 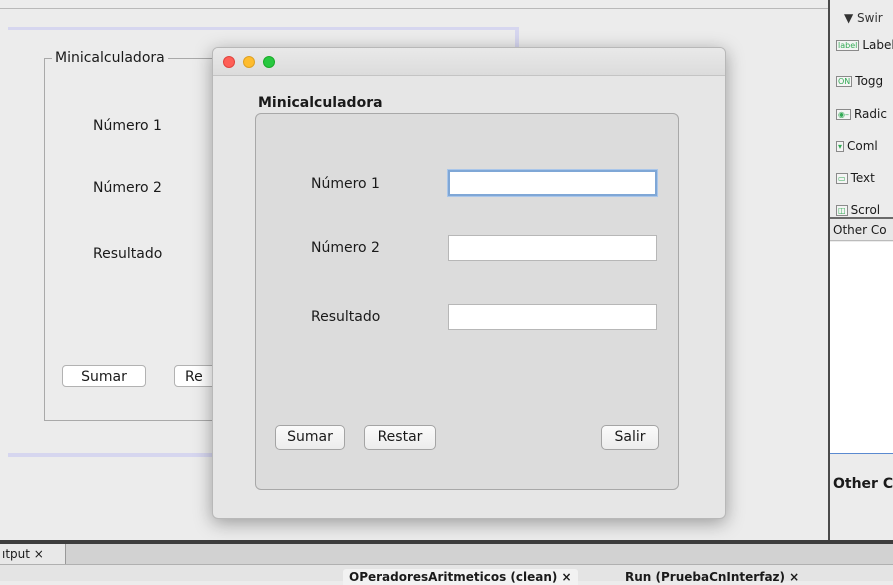 What do you see at coordinates (869, 81) in the screenshot?
I see `palette-item-toggle-text: Togg` at bounding box center [869, 81].